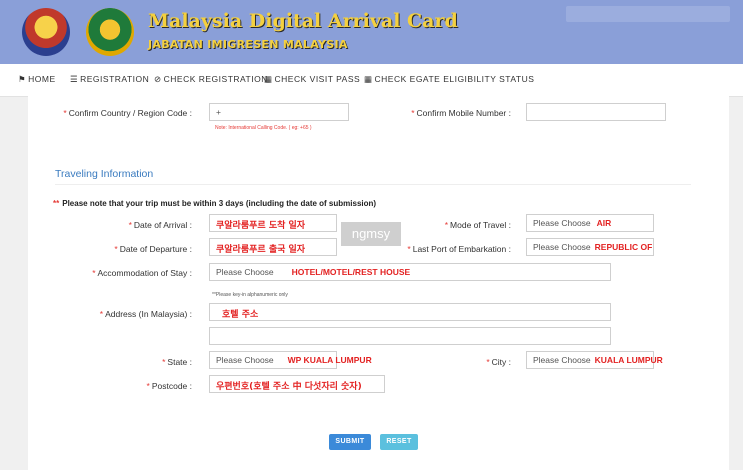  Describe the element at coordinates (248, 44) in the screenshot. I see `site-subtitle: JABATAN IMIGRESEN MALAYSIA` at that location.